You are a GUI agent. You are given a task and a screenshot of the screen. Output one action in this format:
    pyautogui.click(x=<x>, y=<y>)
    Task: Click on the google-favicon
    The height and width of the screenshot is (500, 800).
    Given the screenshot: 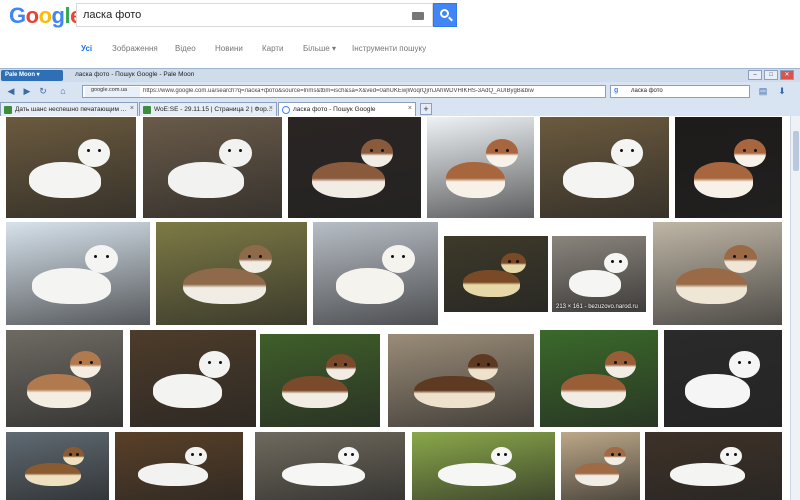 What is the action you would take?
    pyautogui.click(x=286, y=110)
    